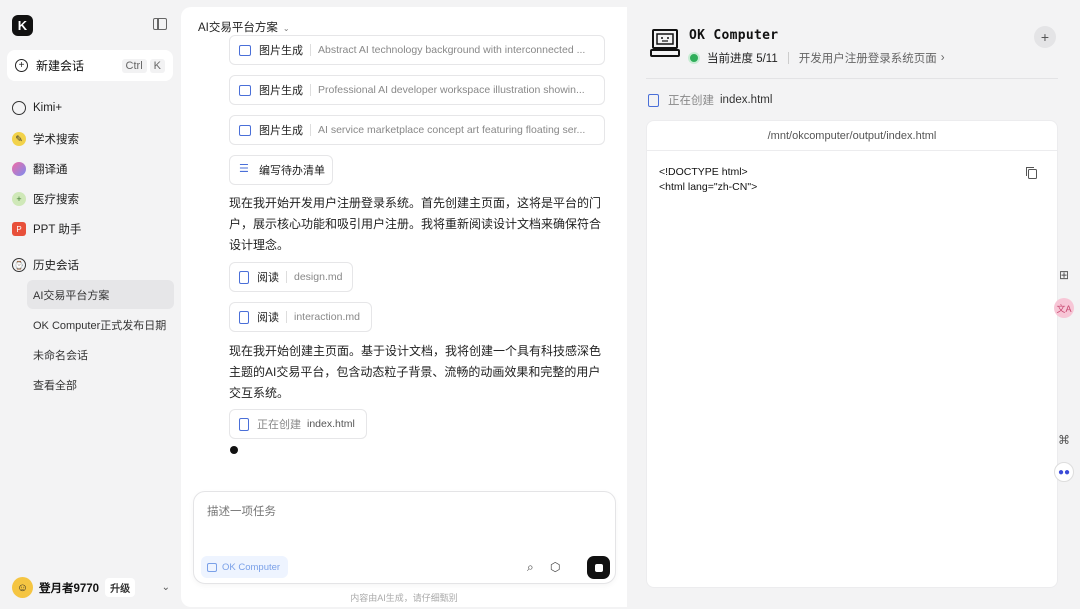 The height and width of the screenshot is (609, 1080). Describe the element at coordinates (530, 567) in the screenshot. I see `paperclip-icon: ⌕` at that location.